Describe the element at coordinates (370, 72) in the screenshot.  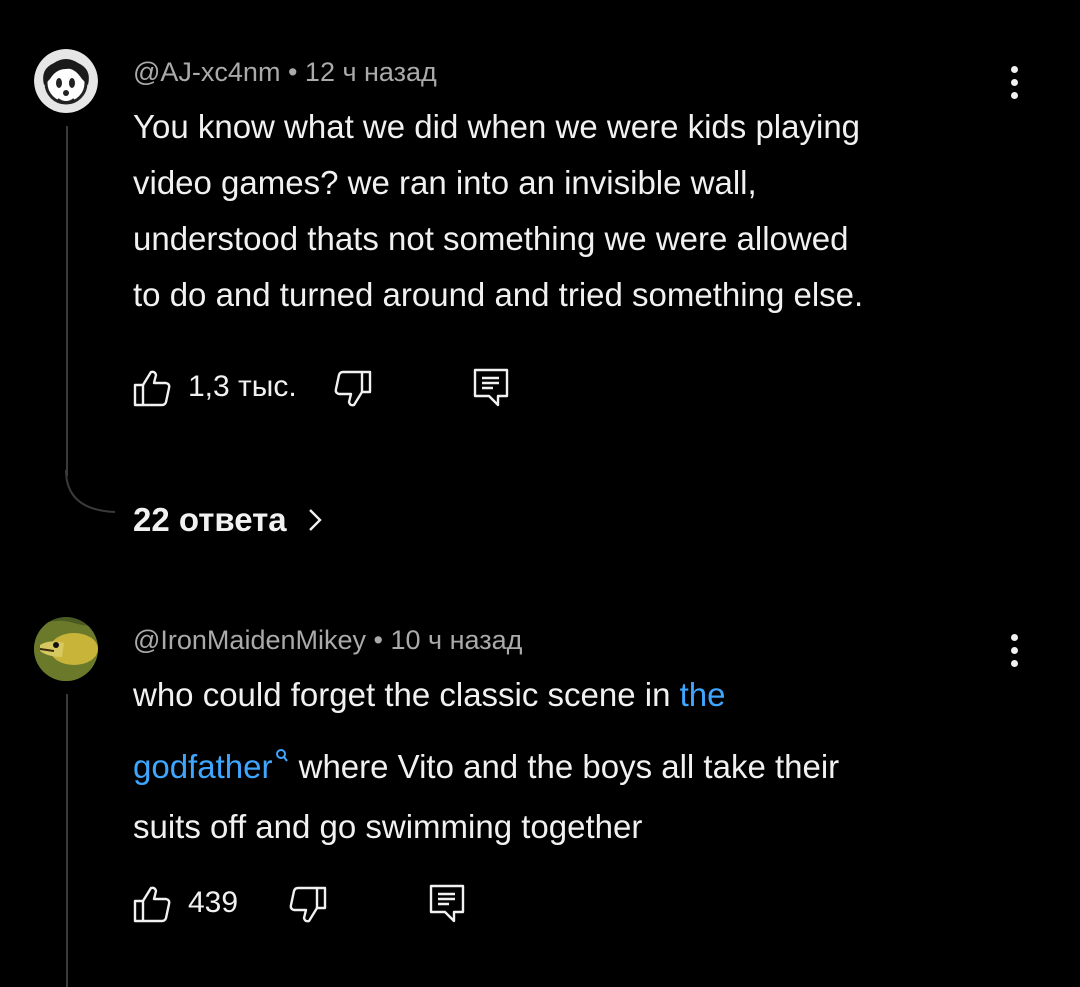
I see `timestamp: 12 ч назад` at that location.